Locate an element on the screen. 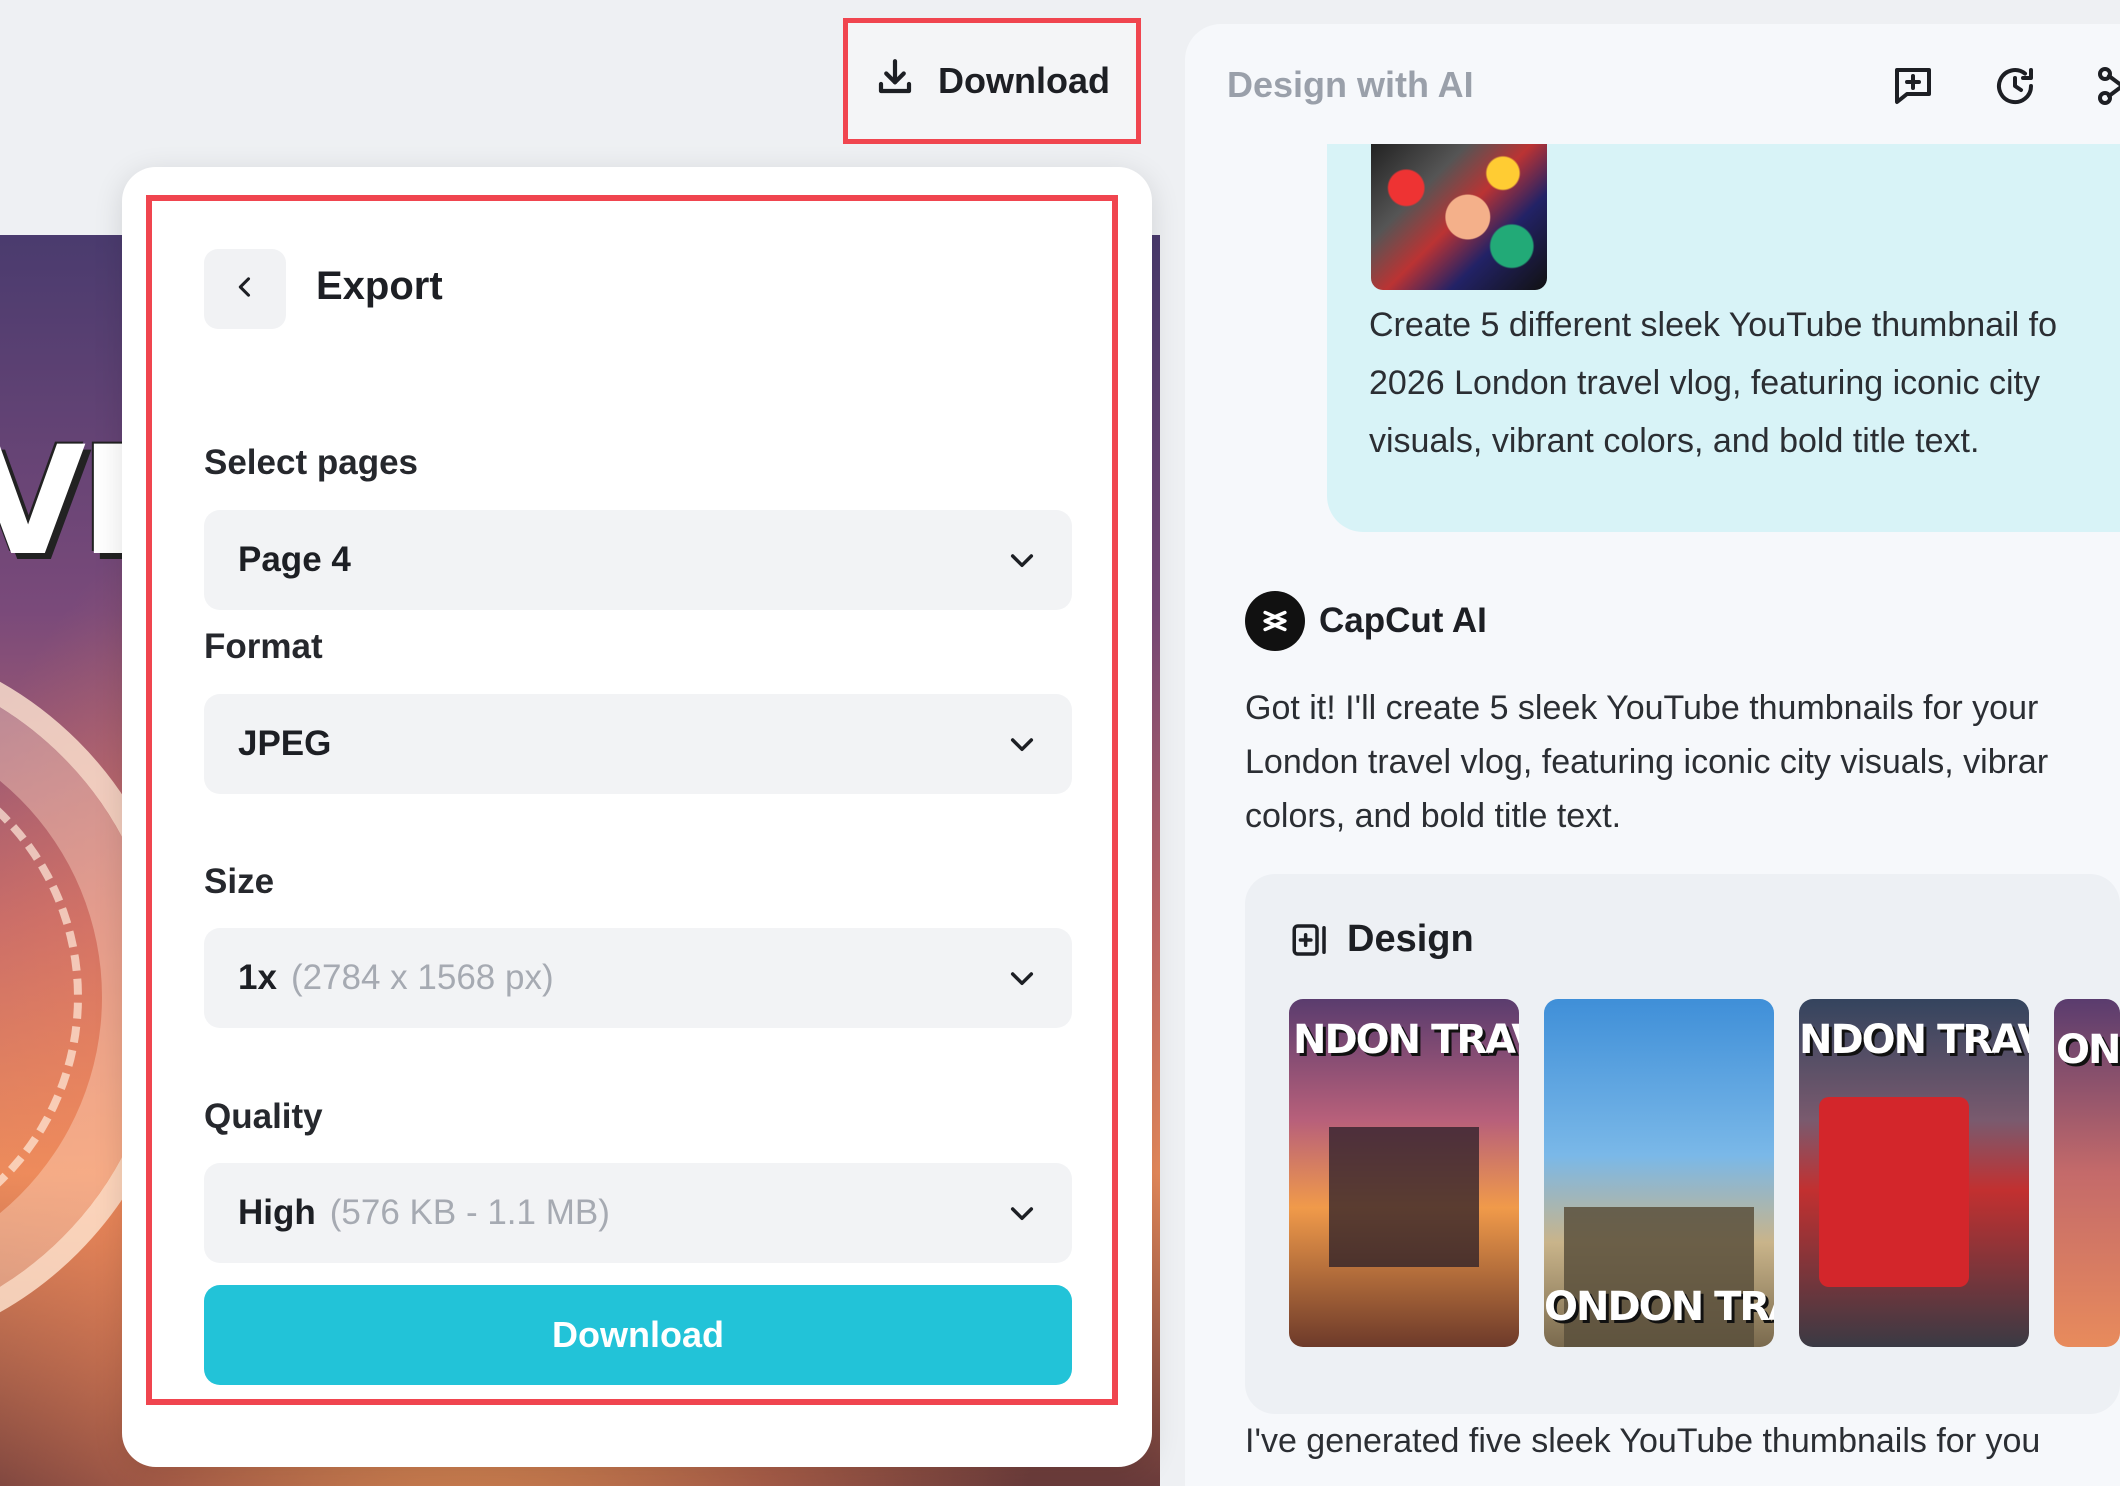 Image resolution: width=2120 pixels, height=1486 pixels. back-button is located at coordinates (245, 289).